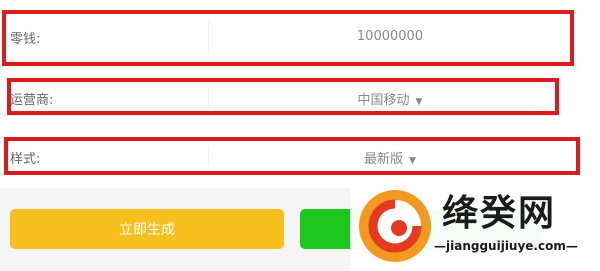 Image resolution: width=600 pixels, height=271 pixels. I want to click on style-selected-value: 最新版, so click(384, 159).